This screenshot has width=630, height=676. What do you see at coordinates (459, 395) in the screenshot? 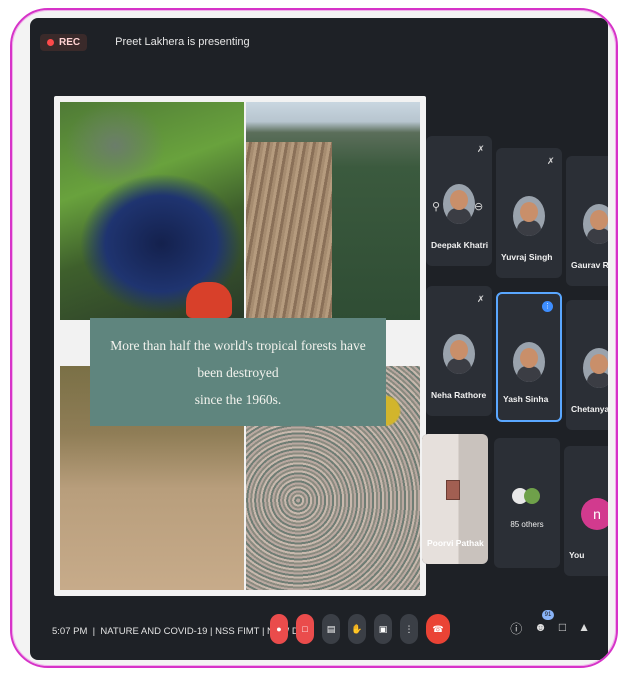
I see `participant-name: Neha Rathore` at bounding box center [459, 395].